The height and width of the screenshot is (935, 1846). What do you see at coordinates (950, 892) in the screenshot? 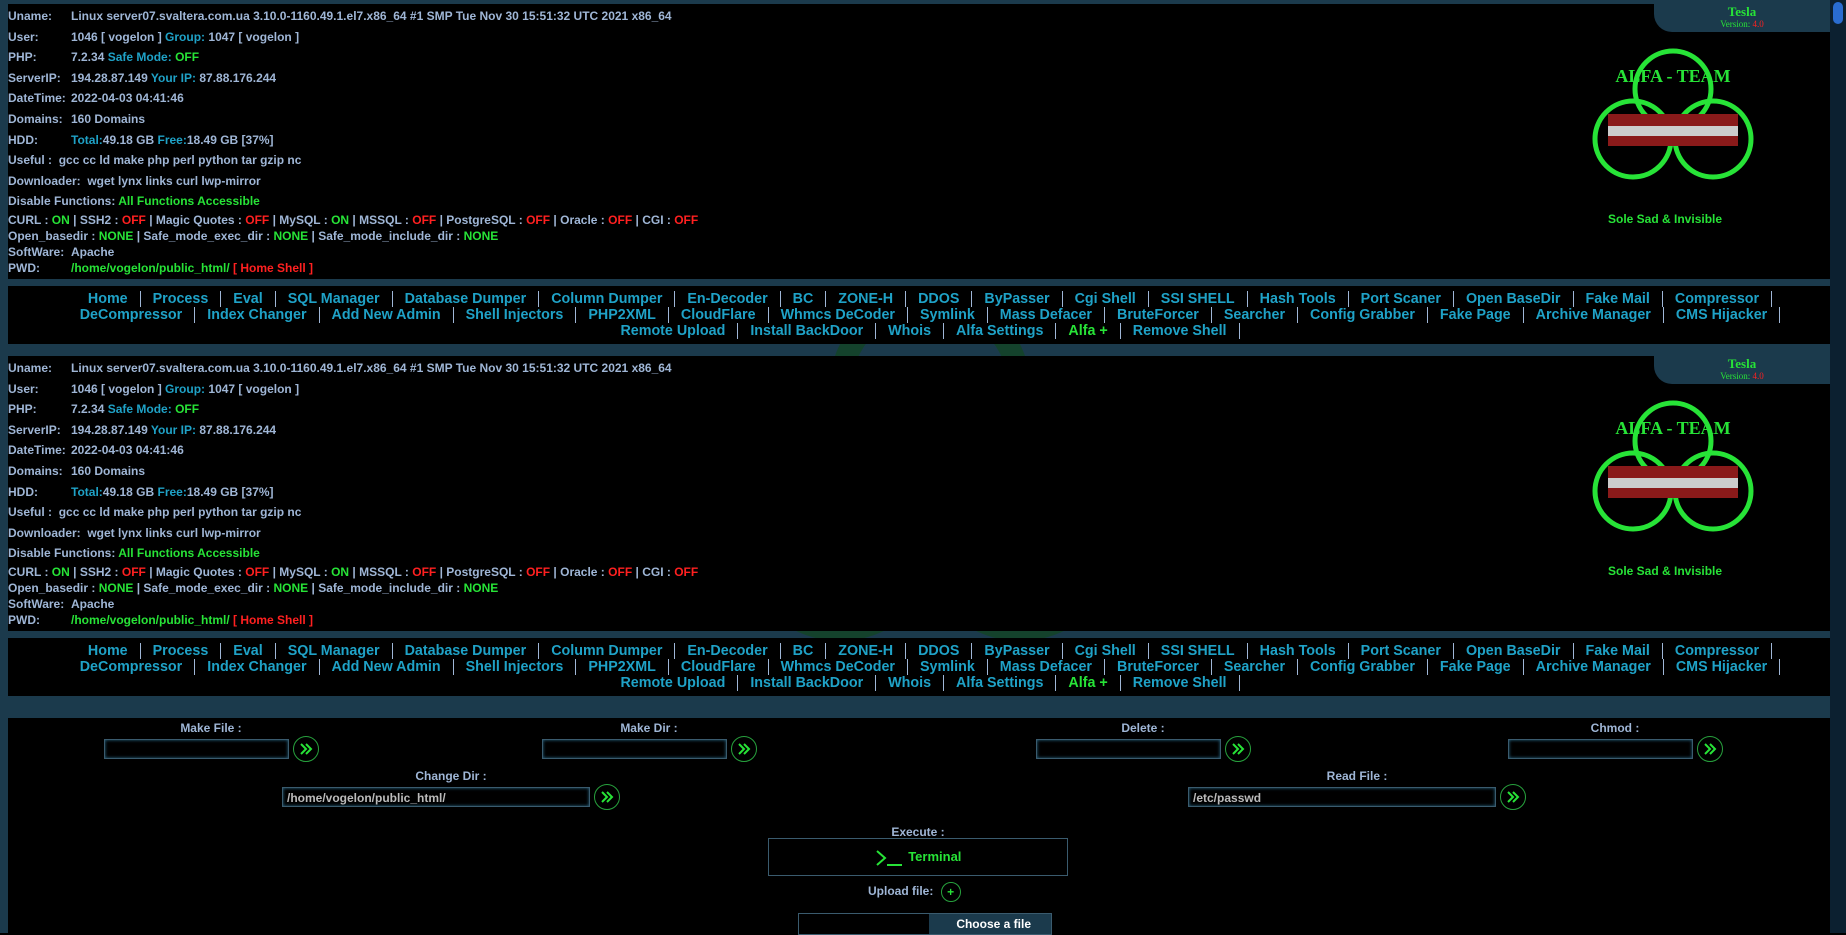
I see `add-upload-icon: +` at bounding box center [950, 892].